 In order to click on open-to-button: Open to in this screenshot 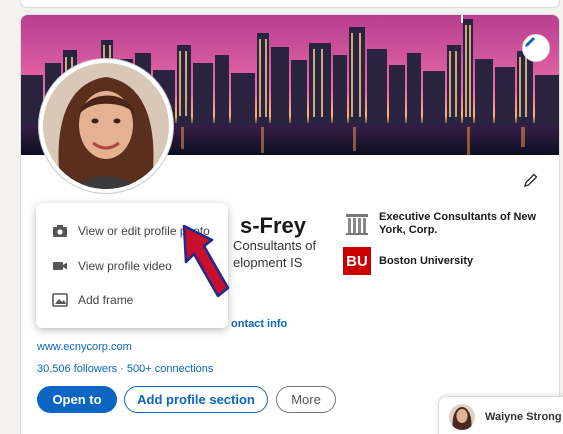, I will do `click(77, 399)`.